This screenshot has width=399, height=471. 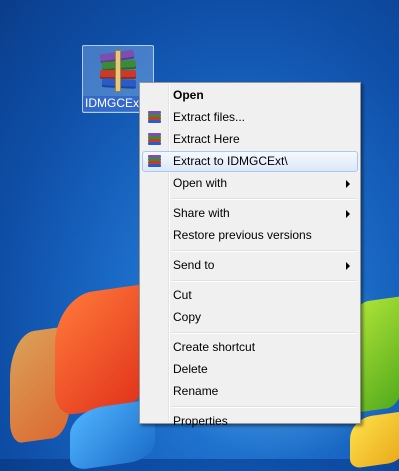 I want to click on desktop-icon-label: IDMGCExt, so click(x=114, y=103).